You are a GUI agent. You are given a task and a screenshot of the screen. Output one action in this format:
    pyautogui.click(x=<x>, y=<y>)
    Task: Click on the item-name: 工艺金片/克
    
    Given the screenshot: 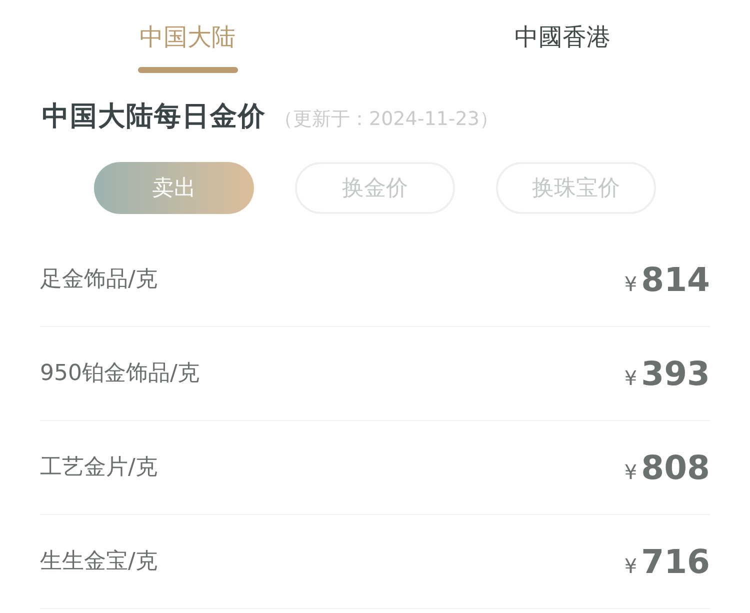 What is the action you would take?
    pyautogui.click(x=99, y=468)
    